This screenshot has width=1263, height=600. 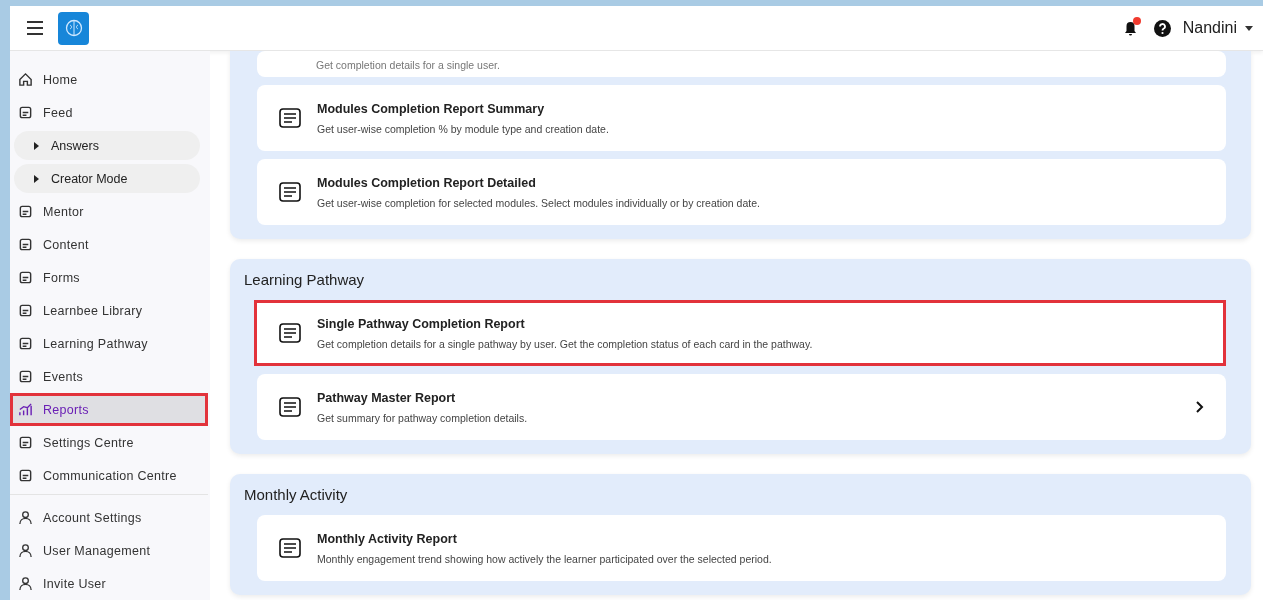 What do you see at coordinates (109, 277) in the screenshot?
I see `sidebar-item: Forms` at bounding box center [109, 277].